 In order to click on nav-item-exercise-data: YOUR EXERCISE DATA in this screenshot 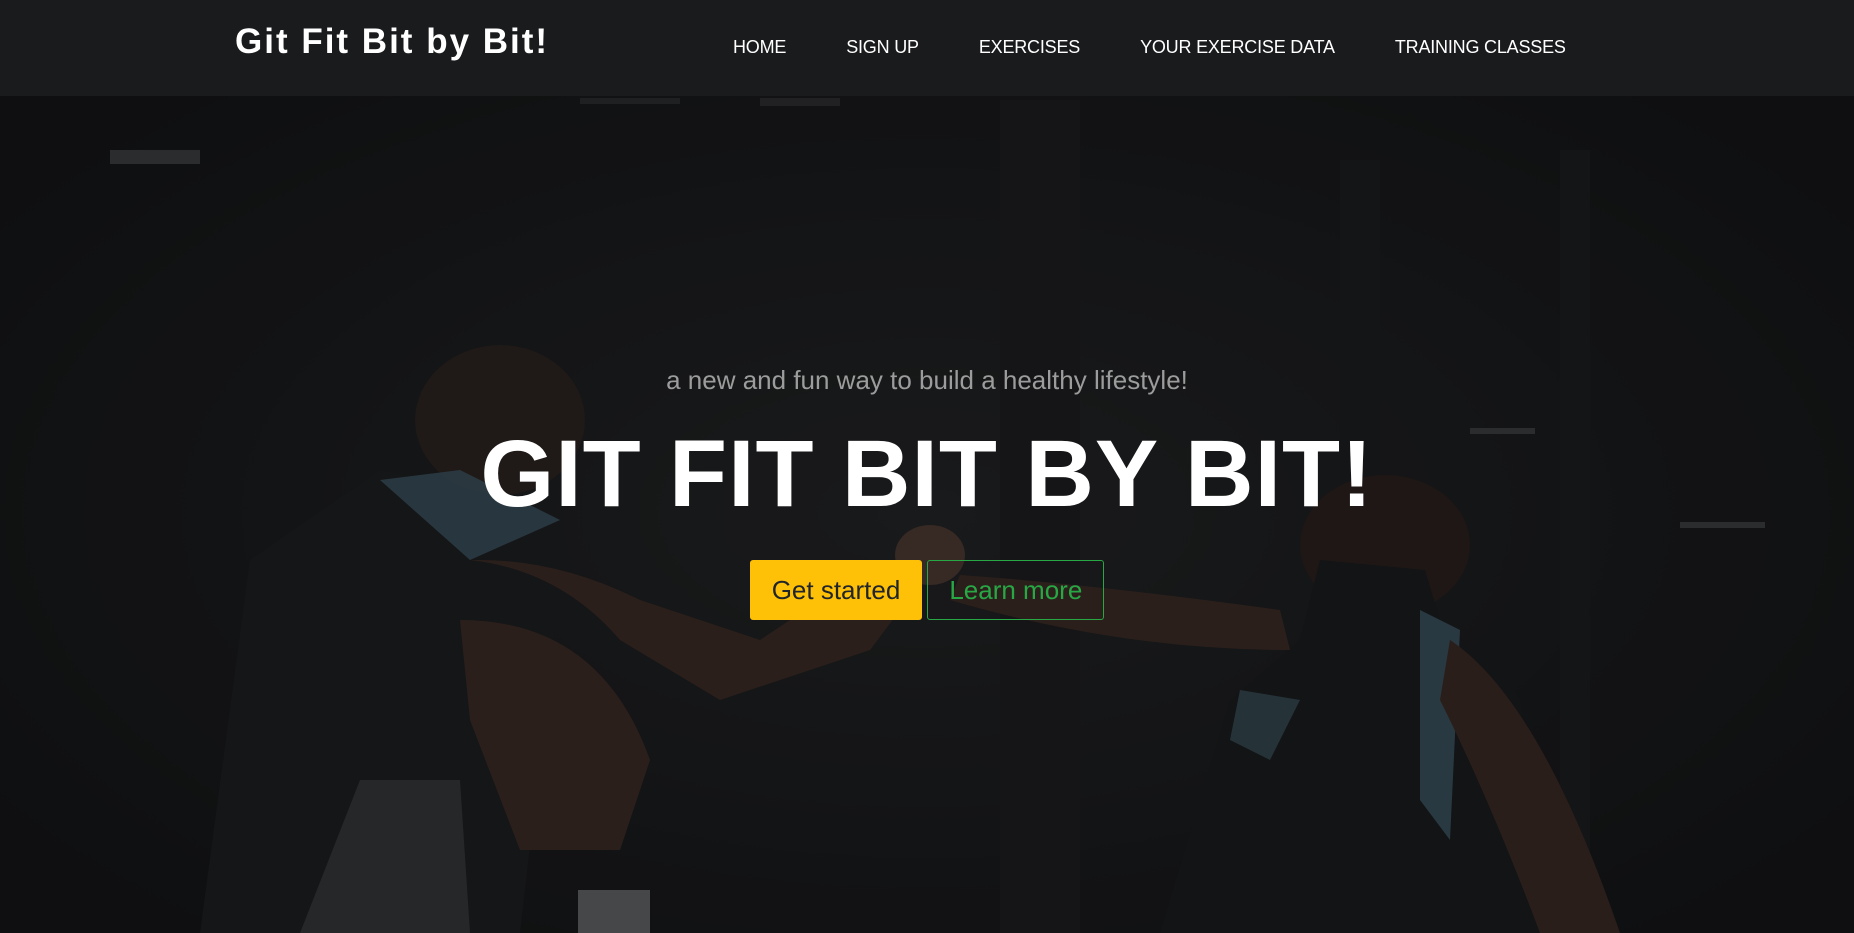, I will do `click(1237, 48)`.